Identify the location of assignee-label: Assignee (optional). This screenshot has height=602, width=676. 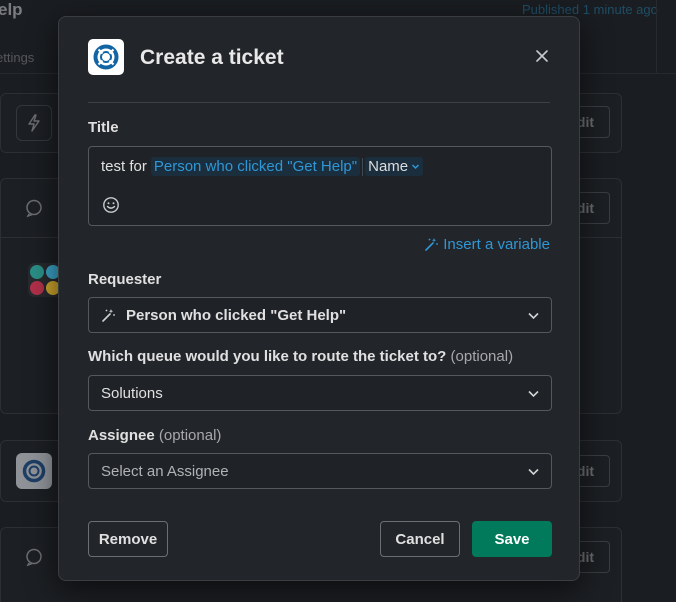
(154, 435).